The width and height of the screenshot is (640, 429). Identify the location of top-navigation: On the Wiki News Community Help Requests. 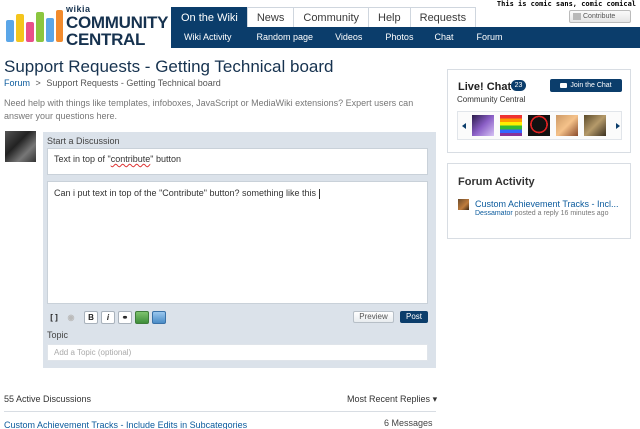
(324, 17).